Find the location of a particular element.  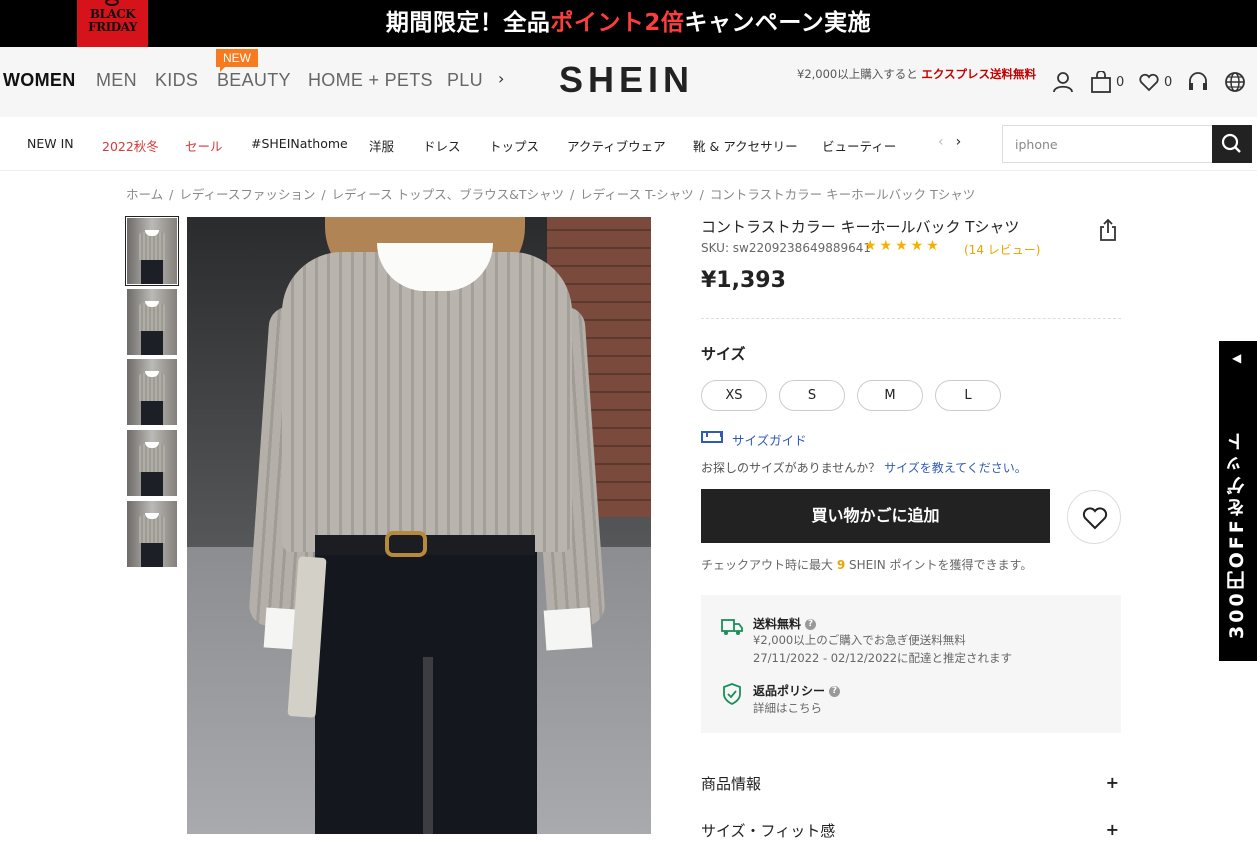

product-title: コントラストカラー キーホールバック Tシャツ is located at coordinates (860, 227).